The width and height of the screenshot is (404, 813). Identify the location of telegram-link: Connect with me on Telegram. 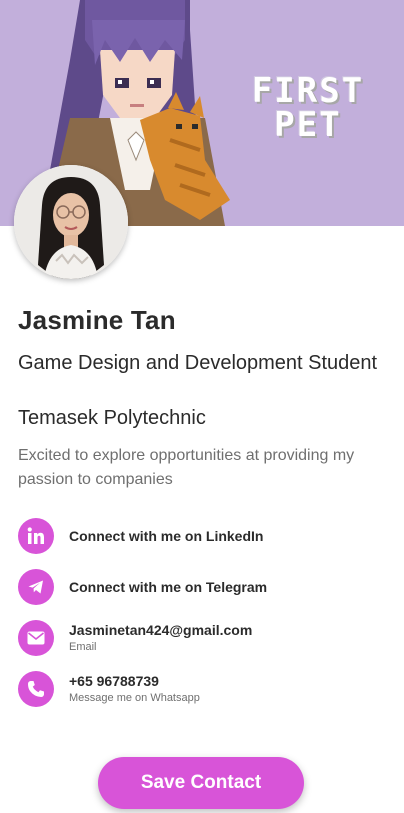
(204, 587).